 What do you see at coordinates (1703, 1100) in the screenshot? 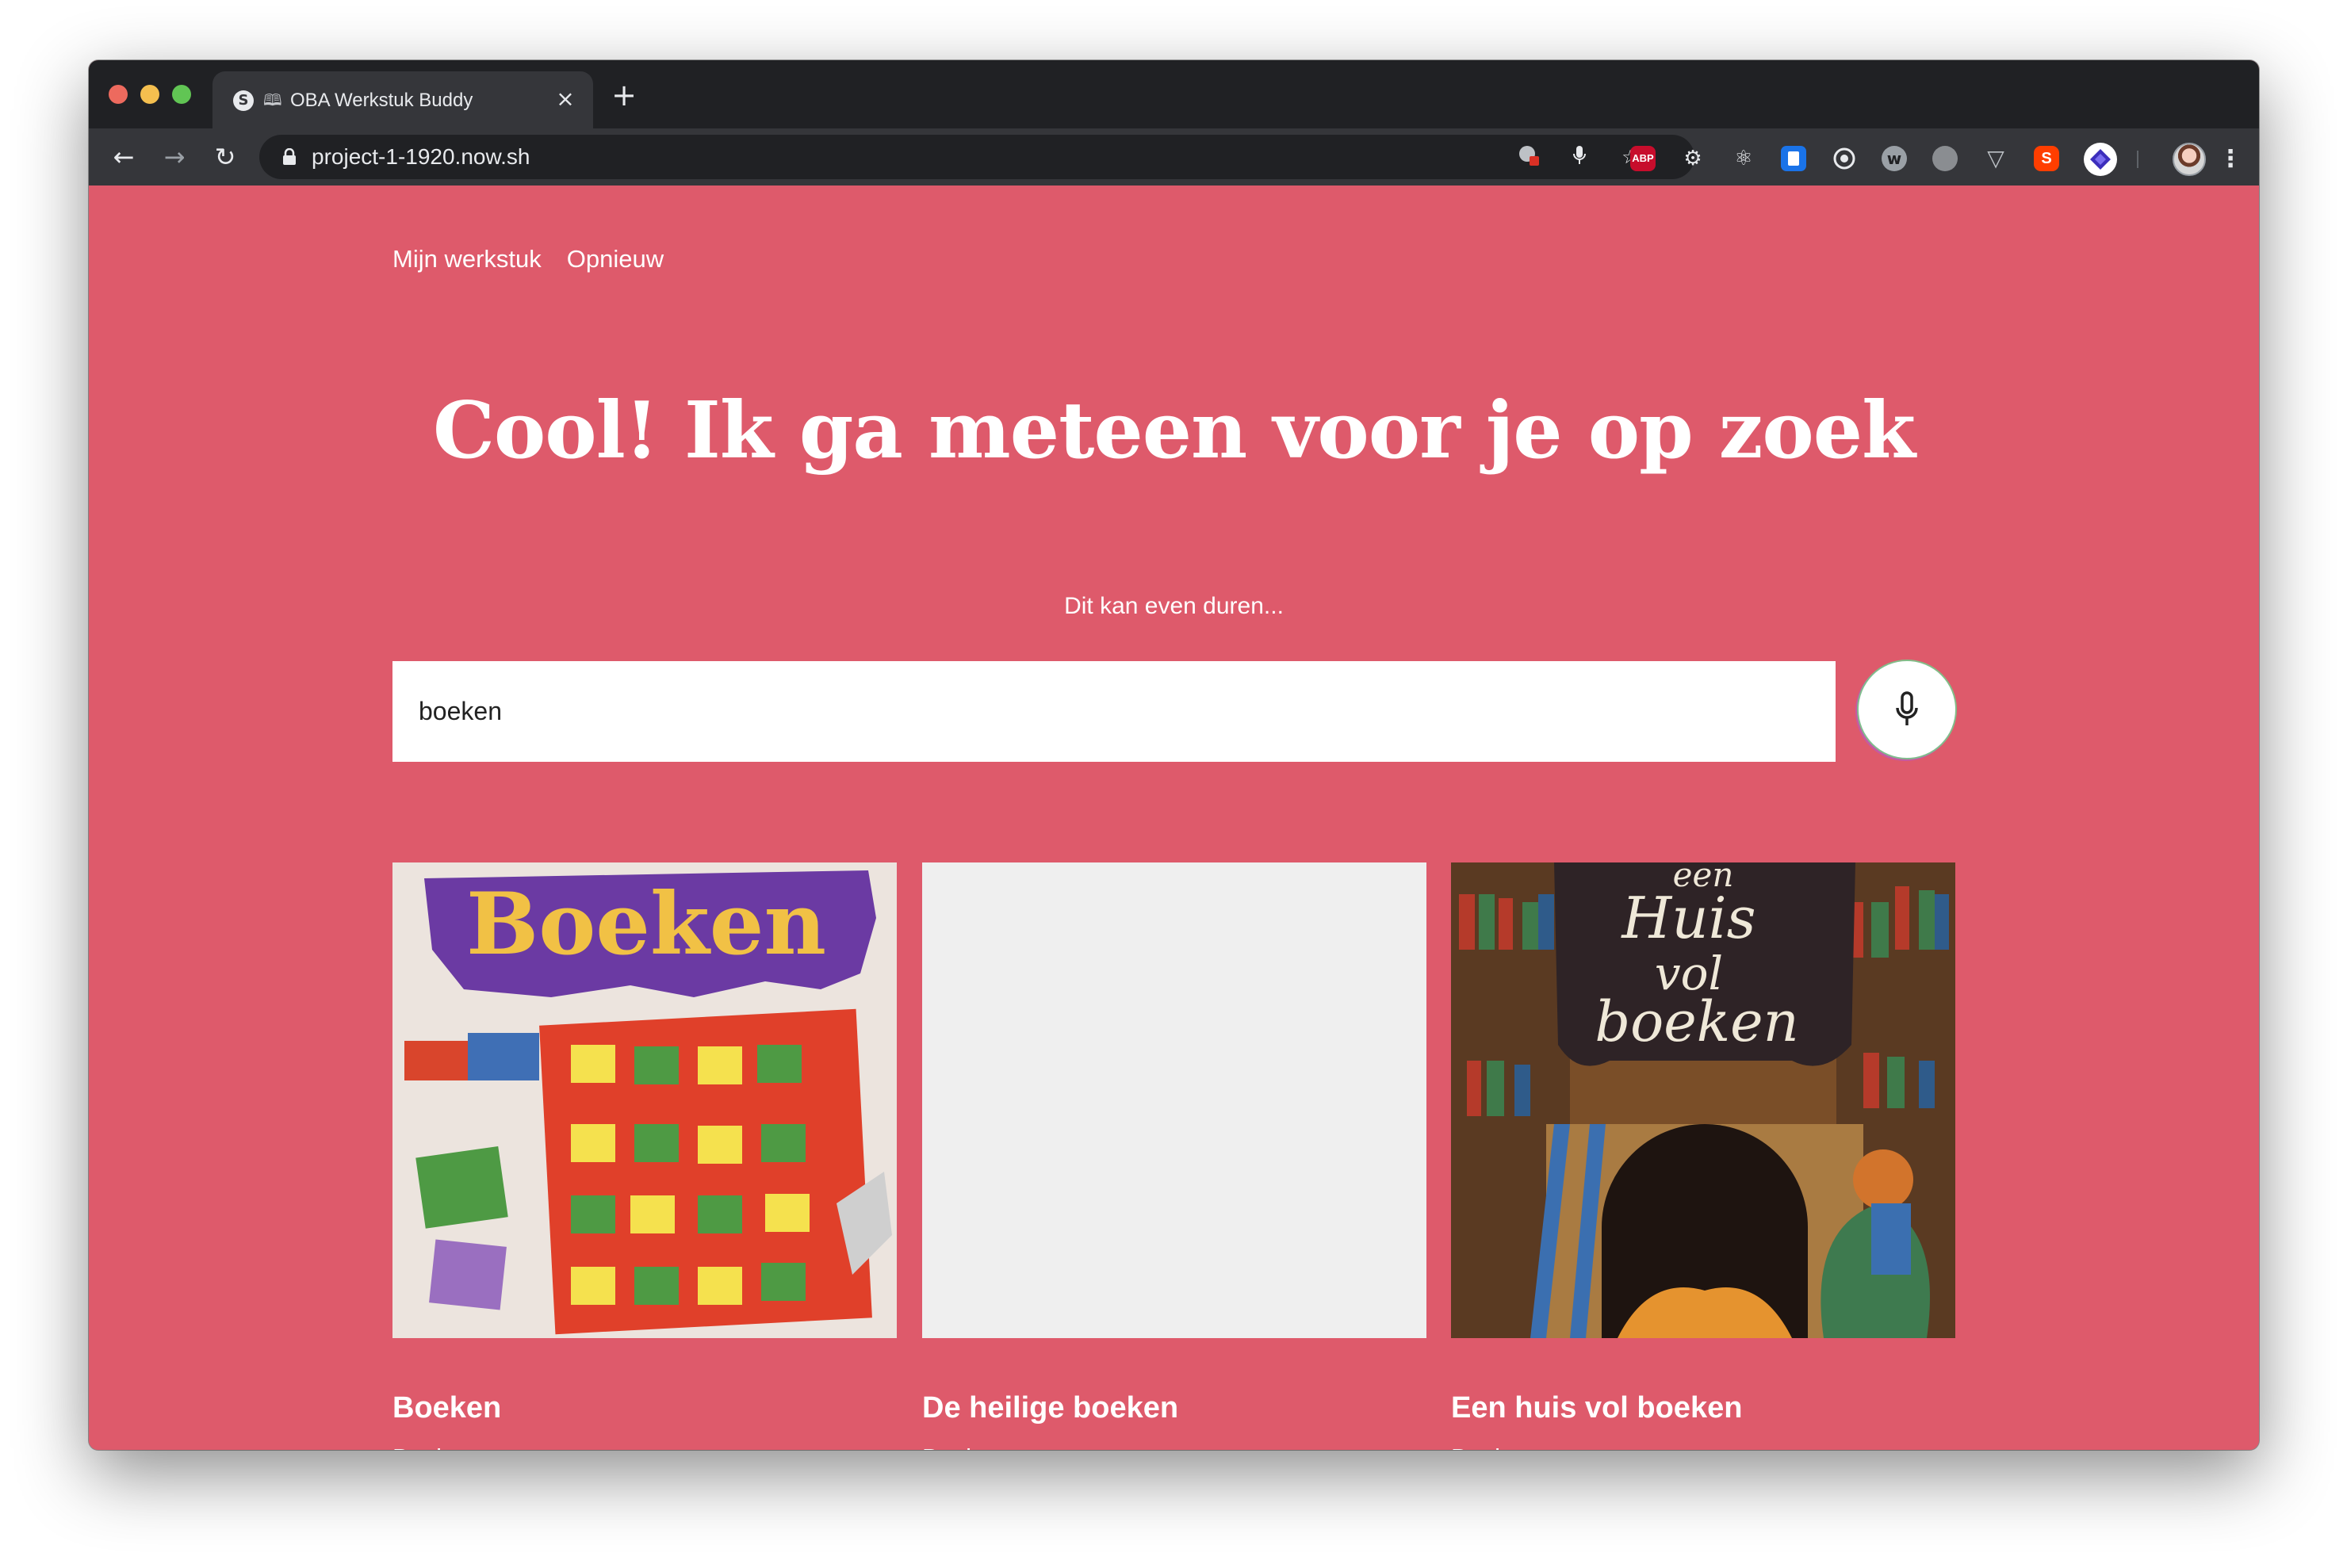
I see `book-cover-image: een Huis vol boeken` at bounding box center [1703, 1100].